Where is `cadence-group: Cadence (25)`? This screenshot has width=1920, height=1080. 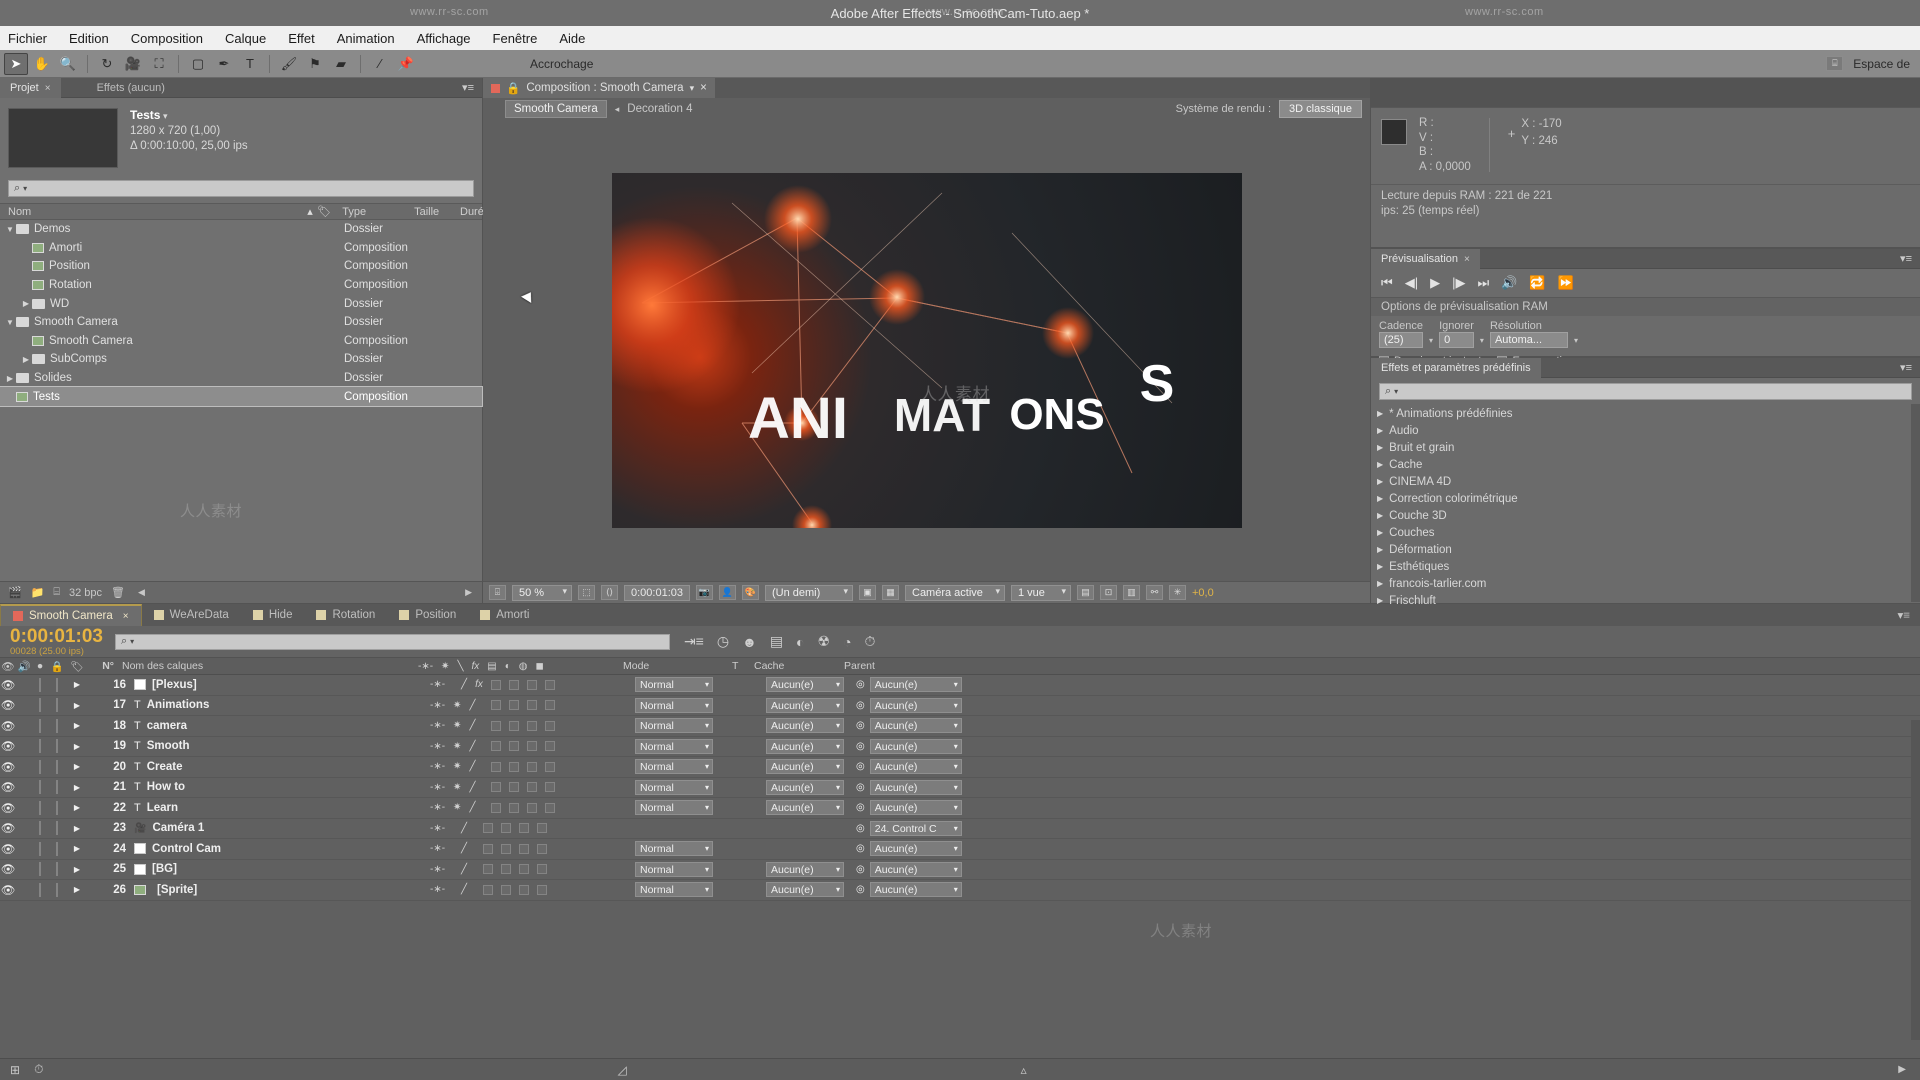
cadence-group: Cadence (25) is located at coordinates (1401, 334).